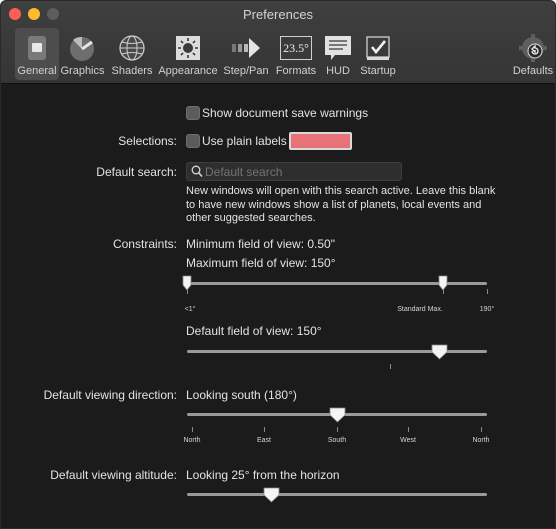 The height and width of the screenshot is (529, 556). What do you see at coordinates (147, 141) in the screenshot?
I see `selections-label: Selections:` at bounding box center [147, 141].